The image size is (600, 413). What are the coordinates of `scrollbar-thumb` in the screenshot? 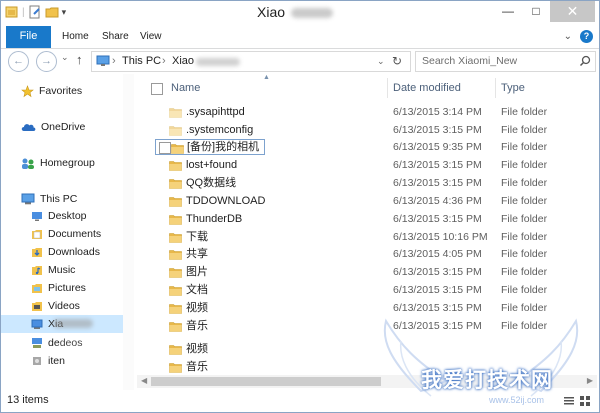 It's located at (266, 381).